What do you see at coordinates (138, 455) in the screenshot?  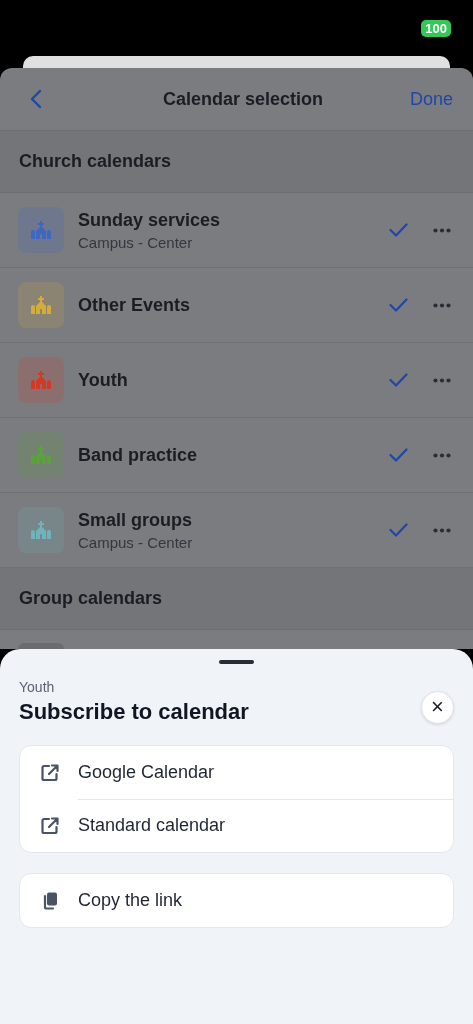 I see `calendar-name: Band practice` at bounding box center [138, 455].